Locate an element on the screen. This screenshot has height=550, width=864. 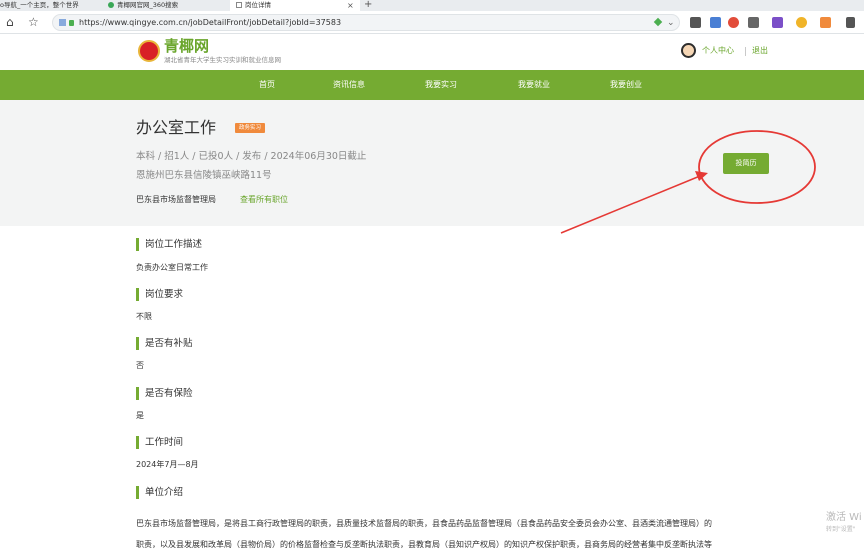
home-icon: ⌂ is located at coordinates (10, 22).